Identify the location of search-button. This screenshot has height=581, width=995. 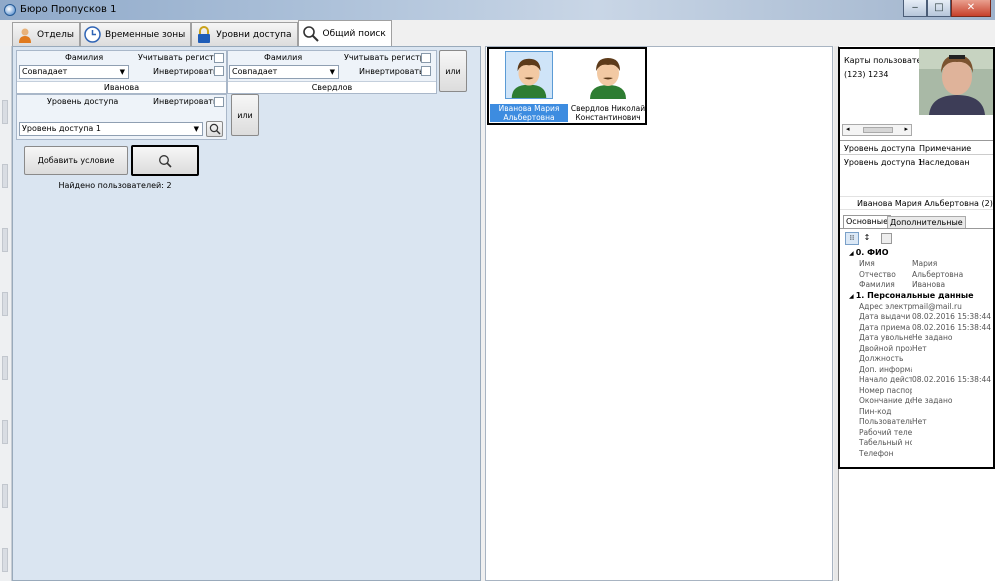
(165, 160).